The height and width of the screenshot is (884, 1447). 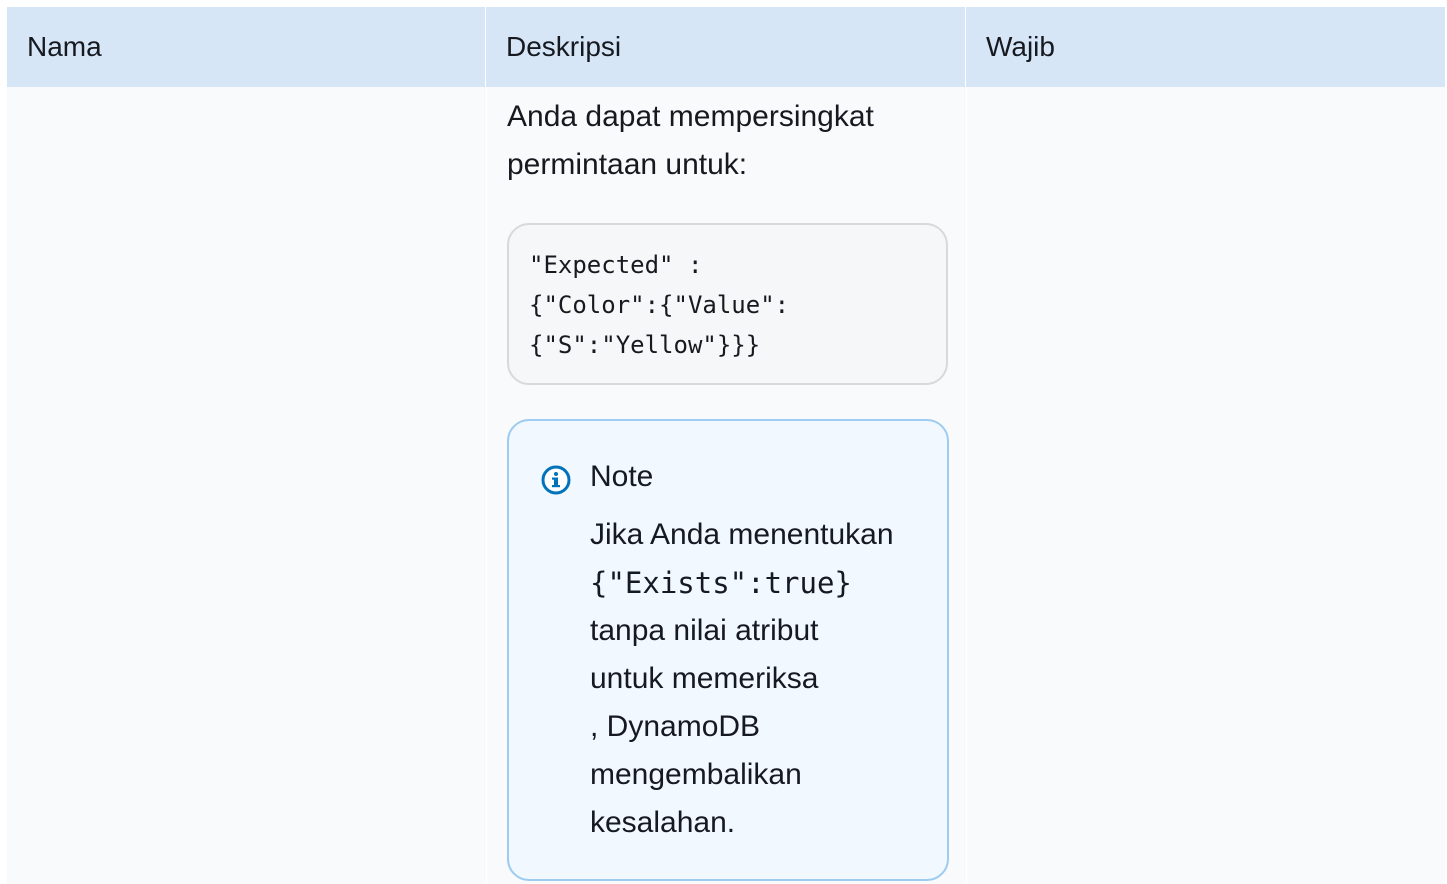 What do you see at coordinates (1020, 46) in the screenshot?
I see `column-header-required: Wajib` at bounding box center [1020, 46].